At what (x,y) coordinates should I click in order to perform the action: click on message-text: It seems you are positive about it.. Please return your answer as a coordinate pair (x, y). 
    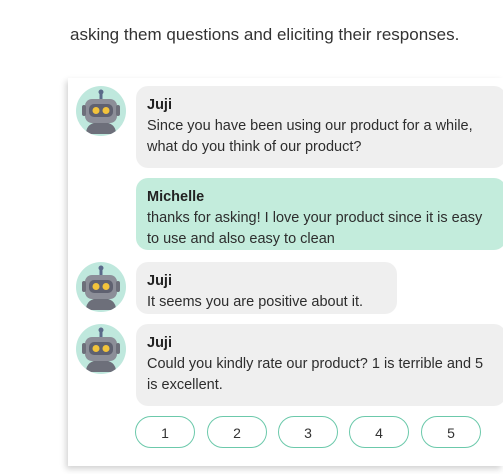
    Looking at the image, I should click on (255, 302).